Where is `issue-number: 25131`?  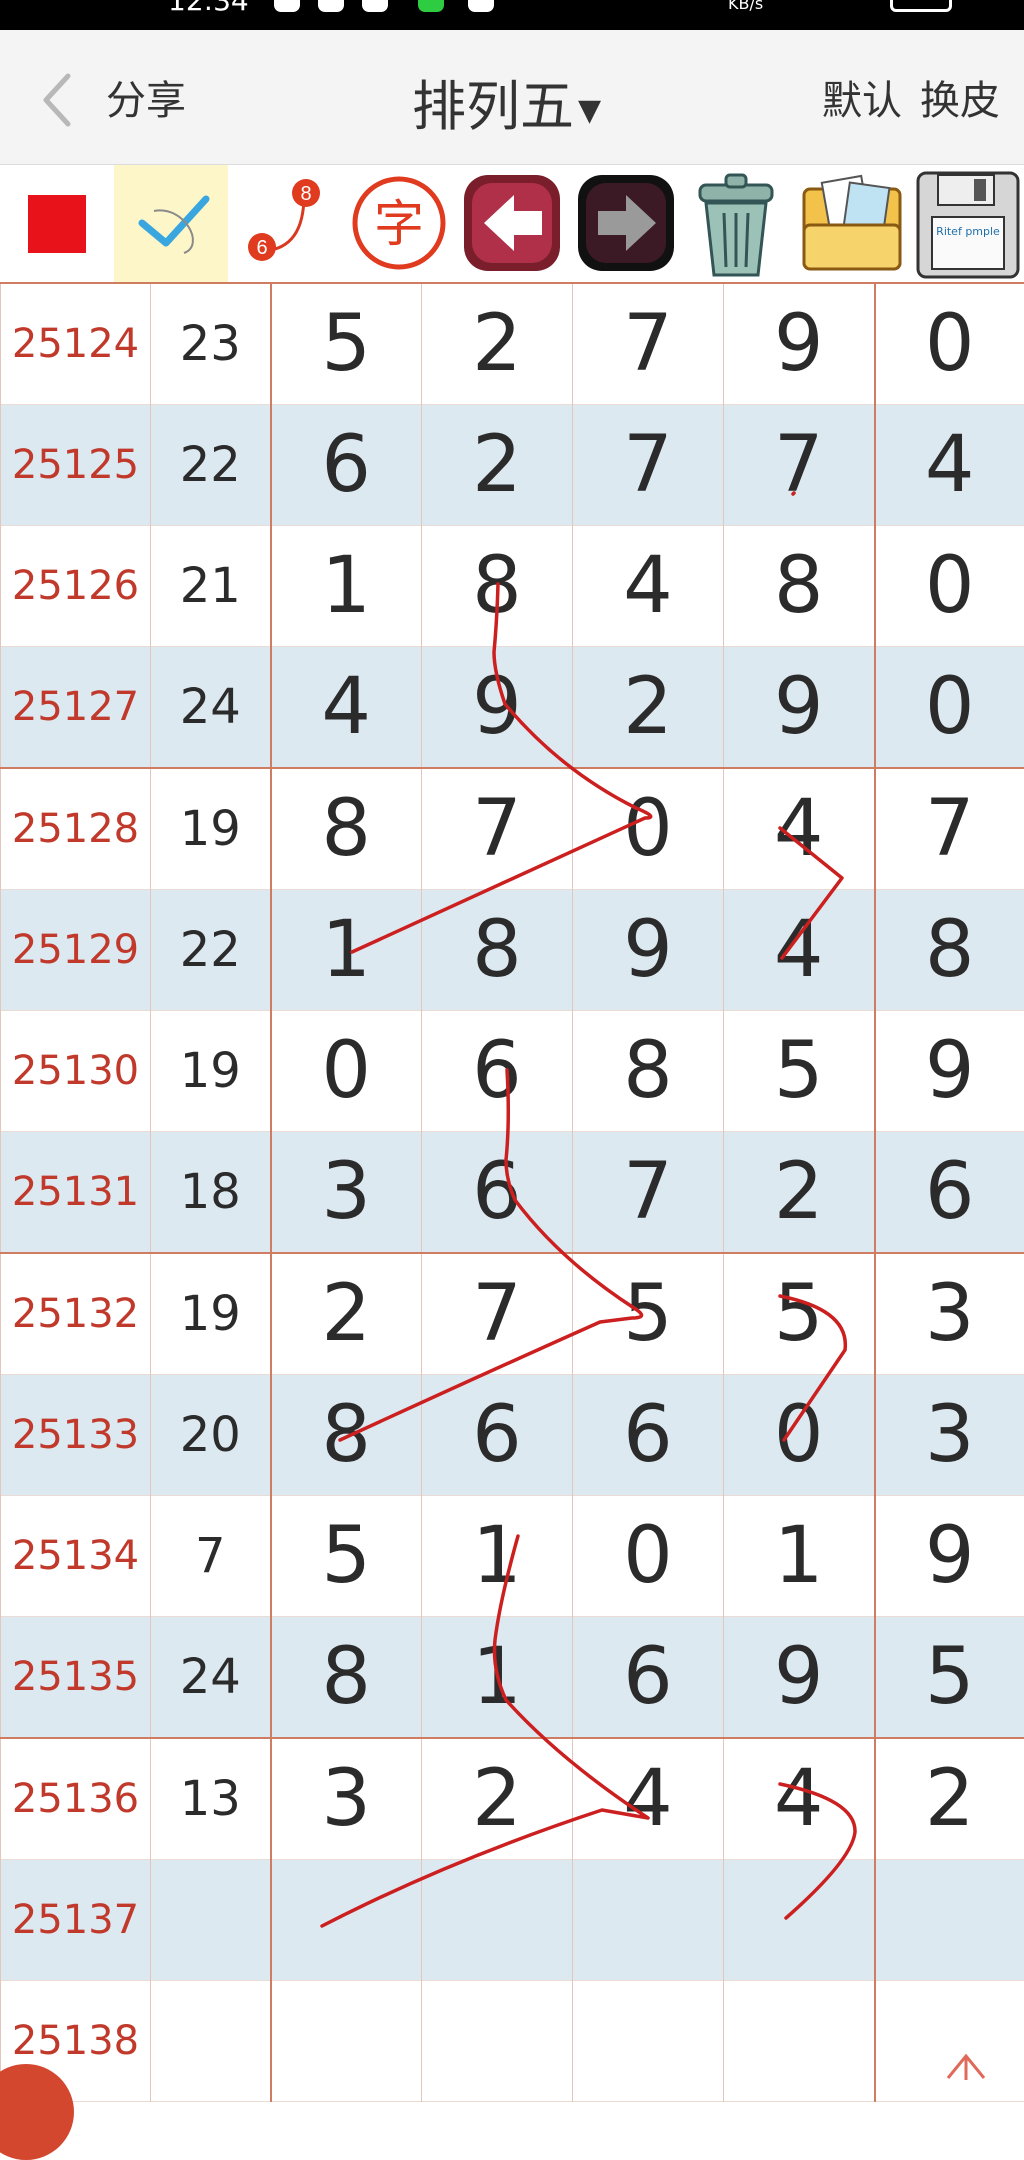
issue-number: 25131 is located at coordinates (76, 1193).